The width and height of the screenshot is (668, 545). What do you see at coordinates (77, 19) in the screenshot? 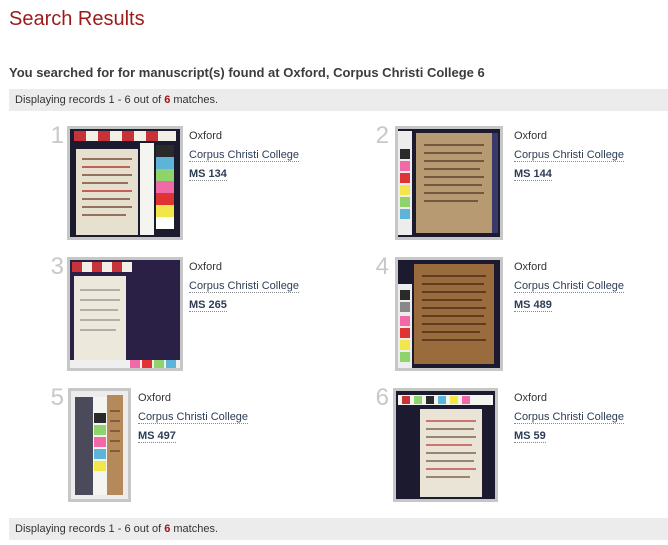
I see `page-title: Search Results` at bounding box center [77, 19].